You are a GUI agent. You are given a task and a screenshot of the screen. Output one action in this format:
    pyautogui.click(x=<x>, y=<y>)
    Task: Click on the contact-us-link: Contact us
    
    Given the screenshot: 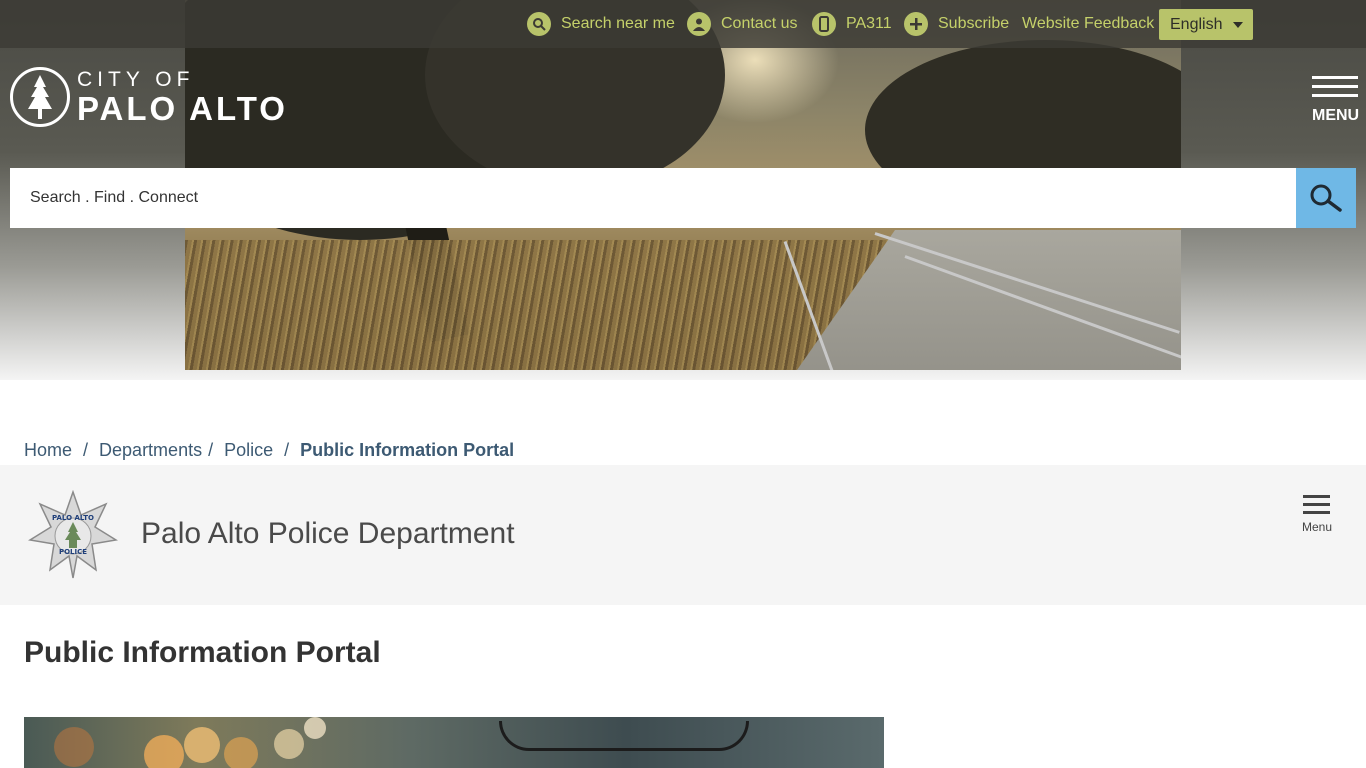 What is the action you would take?
    pyautogui.click(x=742, y=24)
    